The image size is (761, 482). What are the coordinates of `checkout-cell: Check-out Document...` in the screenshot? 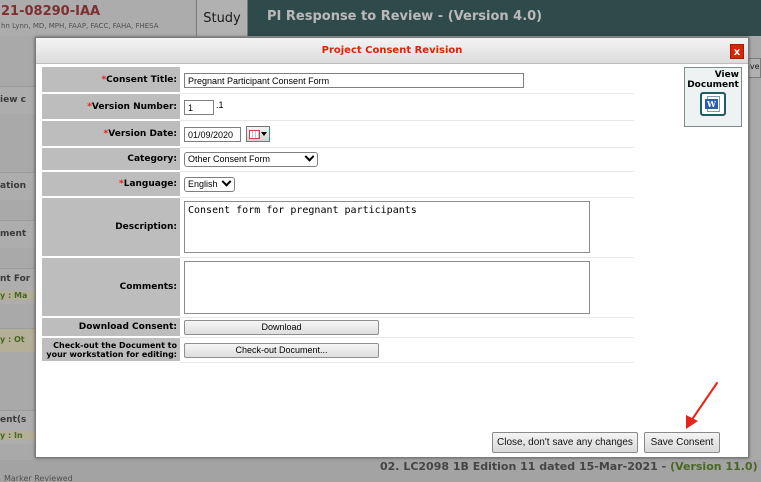 It's located at (407, 350).